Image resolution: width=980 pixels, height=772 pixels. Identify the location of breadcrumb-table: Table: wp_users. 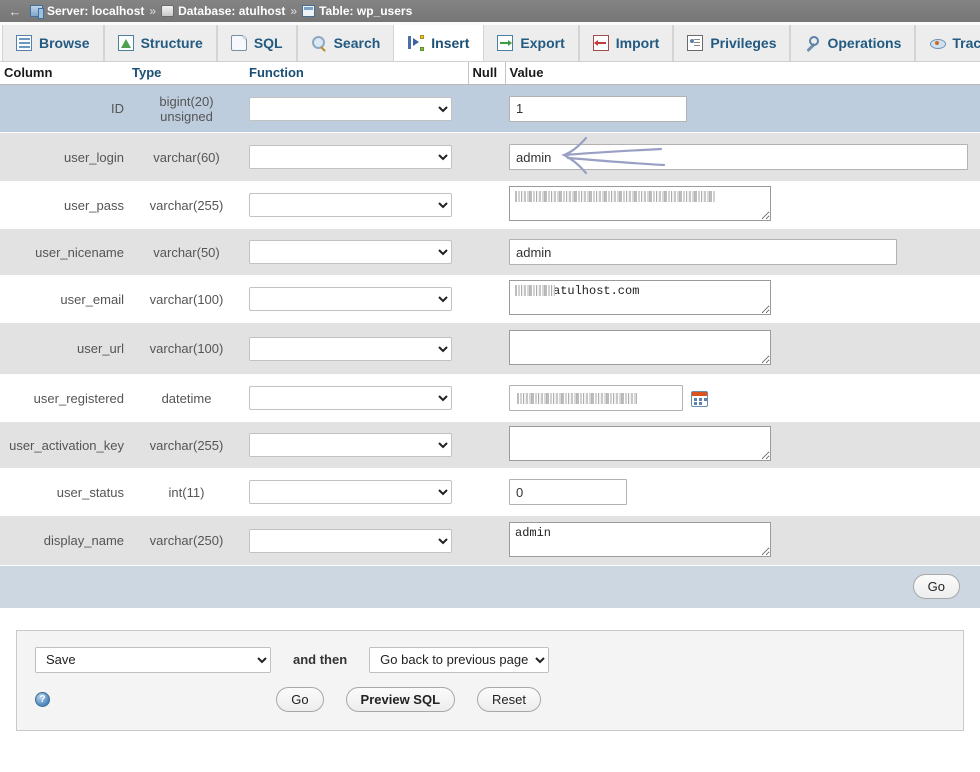
(357, 11).